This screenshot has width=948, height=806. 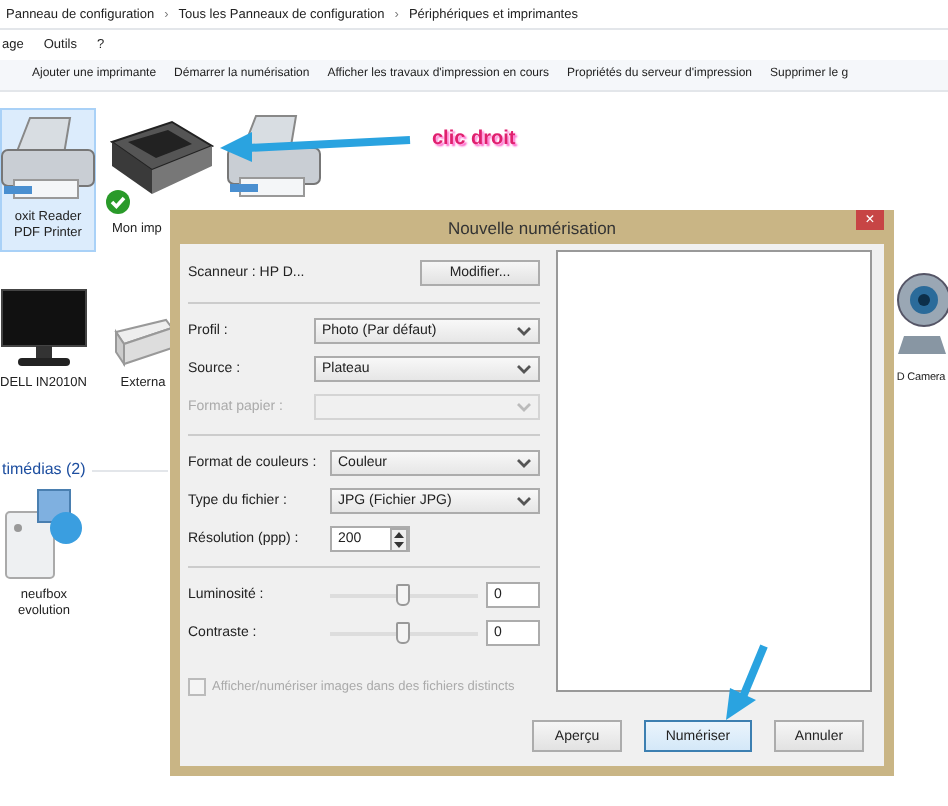 What do you see at coordinates (399, 539) in the screenshot?
I see `spin-arrows-icon` at bounding box center [399, 539].